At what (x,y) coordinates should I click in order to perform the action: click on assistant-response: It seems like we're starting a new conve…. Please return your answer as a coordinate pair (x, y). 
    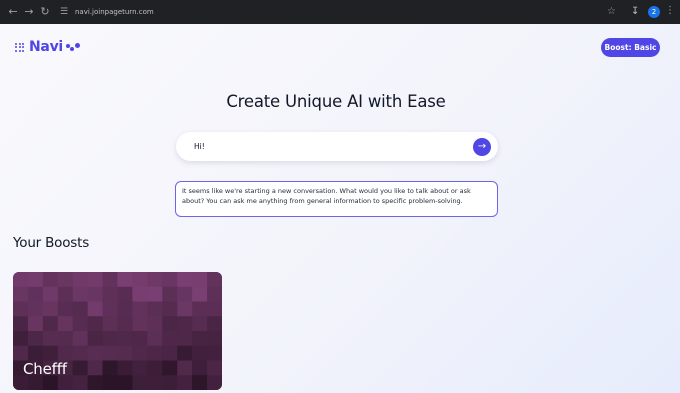
    Looking at the image, I should click on (336, 199).